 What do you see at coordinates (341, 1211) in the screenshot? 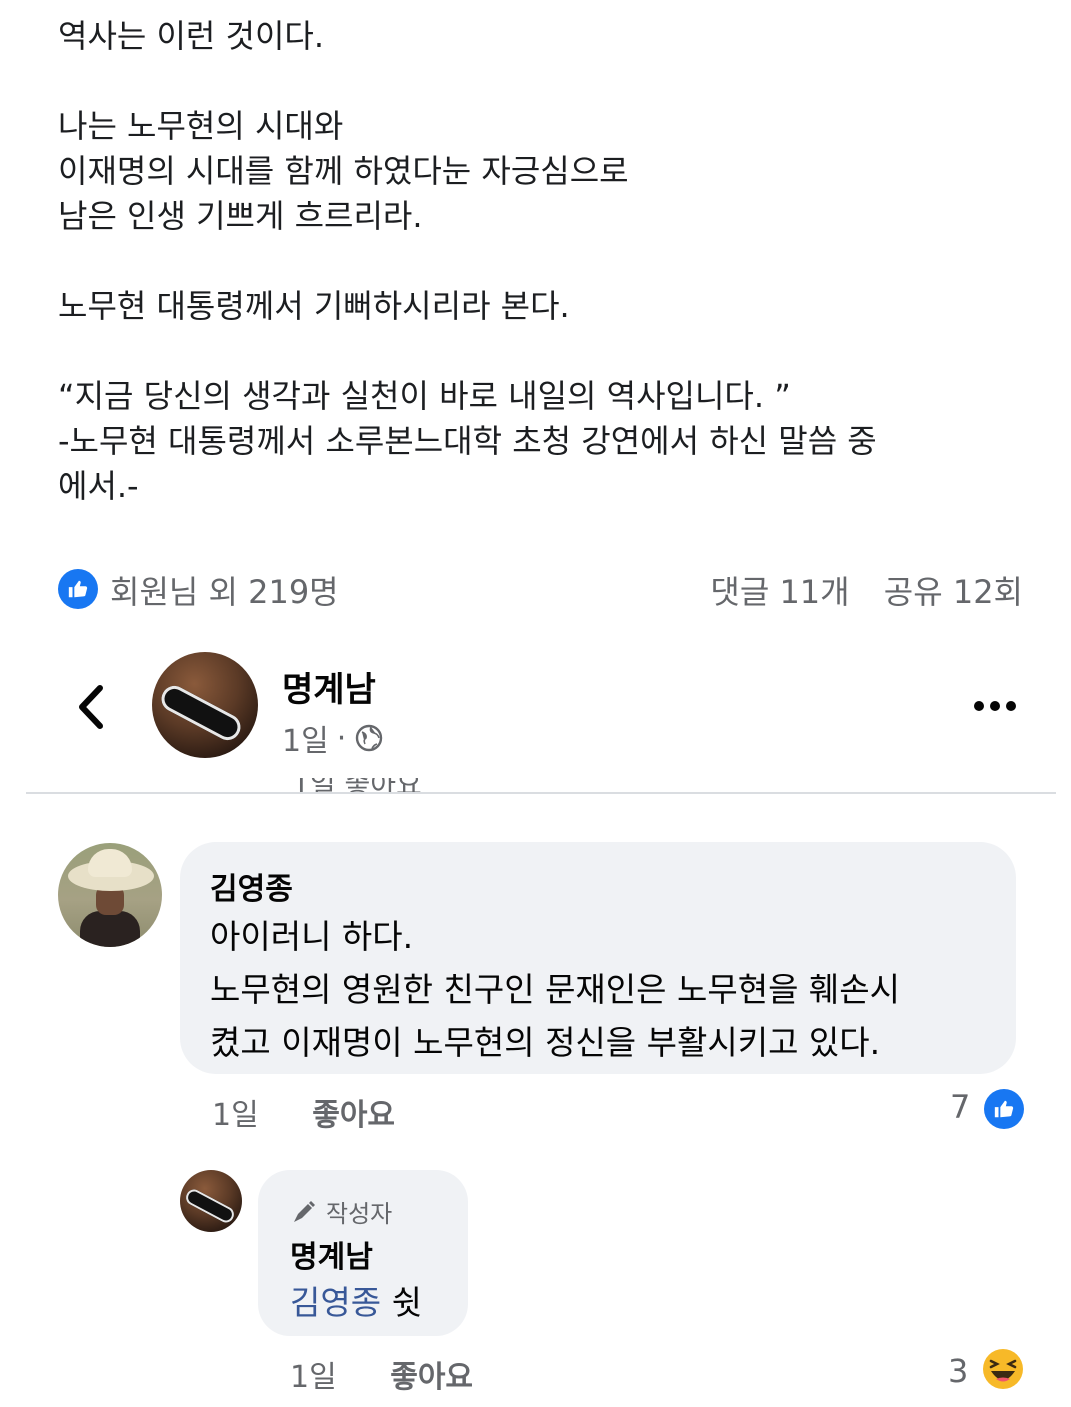
I see `author-badge: 작성자` at bounding box center [341, 1211].